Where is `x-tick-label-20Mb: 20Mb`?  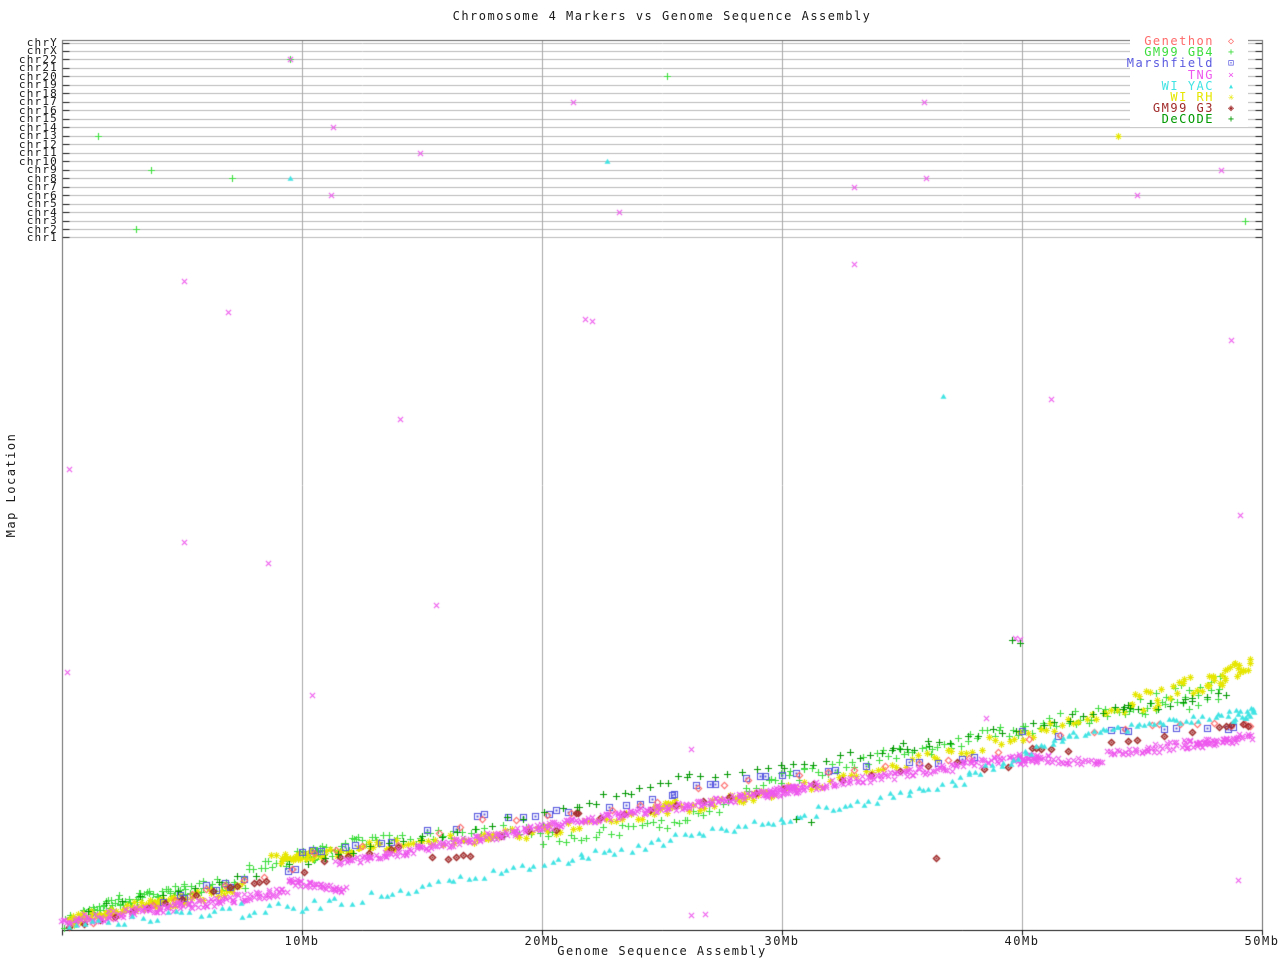
x-tick-label-20Mb: 20Mb is located at coordinates (542, 941).